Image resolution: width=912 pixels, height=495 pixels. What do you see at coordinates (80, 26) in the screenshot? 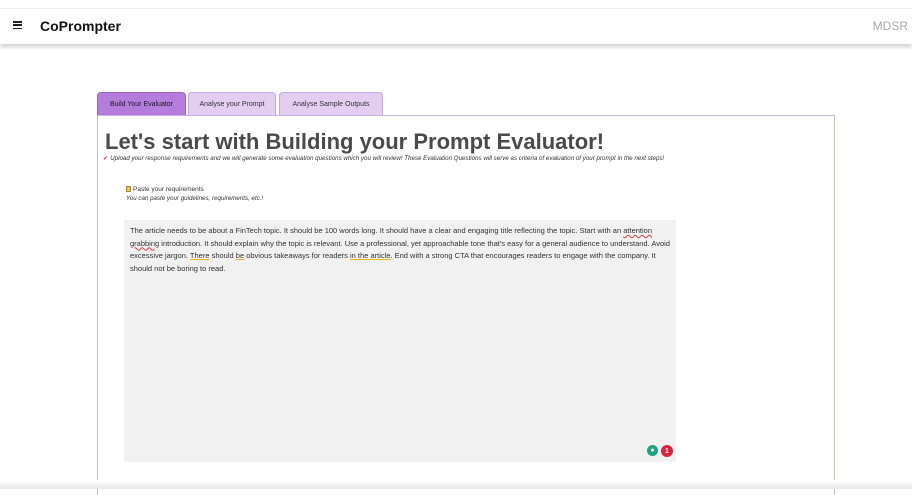
I see `app-title: CoPrompter` at bounding box center [80, 26].